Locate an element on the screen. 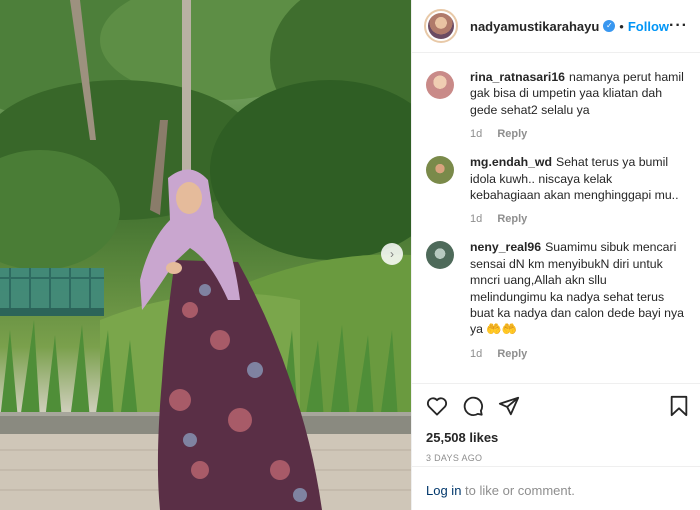  likes-count: 25,508 likes is located at coordinates (557, 437).